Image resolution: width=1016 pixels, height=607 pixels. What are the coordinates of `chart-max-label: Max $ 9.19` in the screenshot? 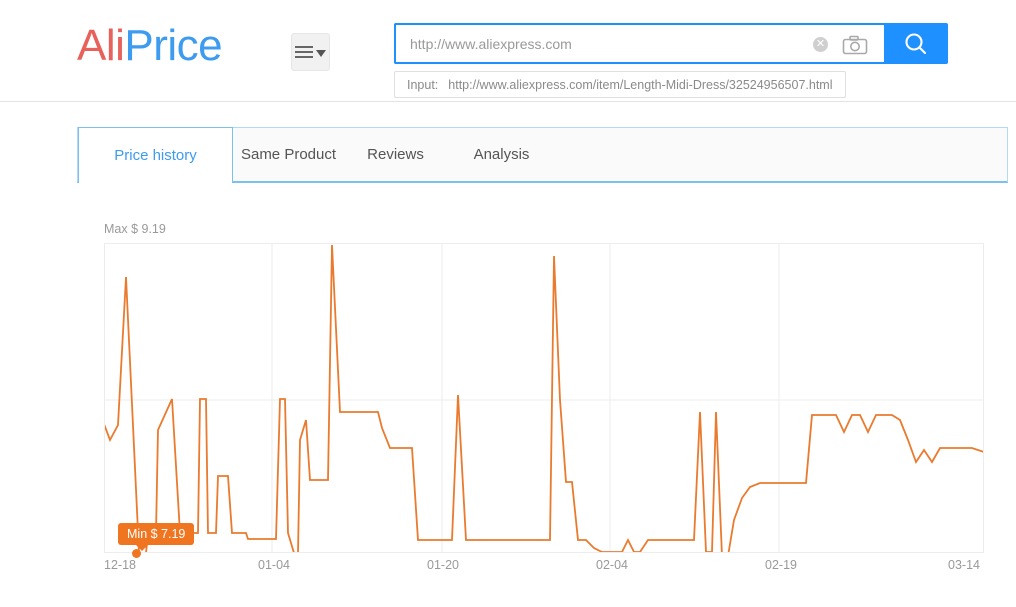 It's located at (135, 229).